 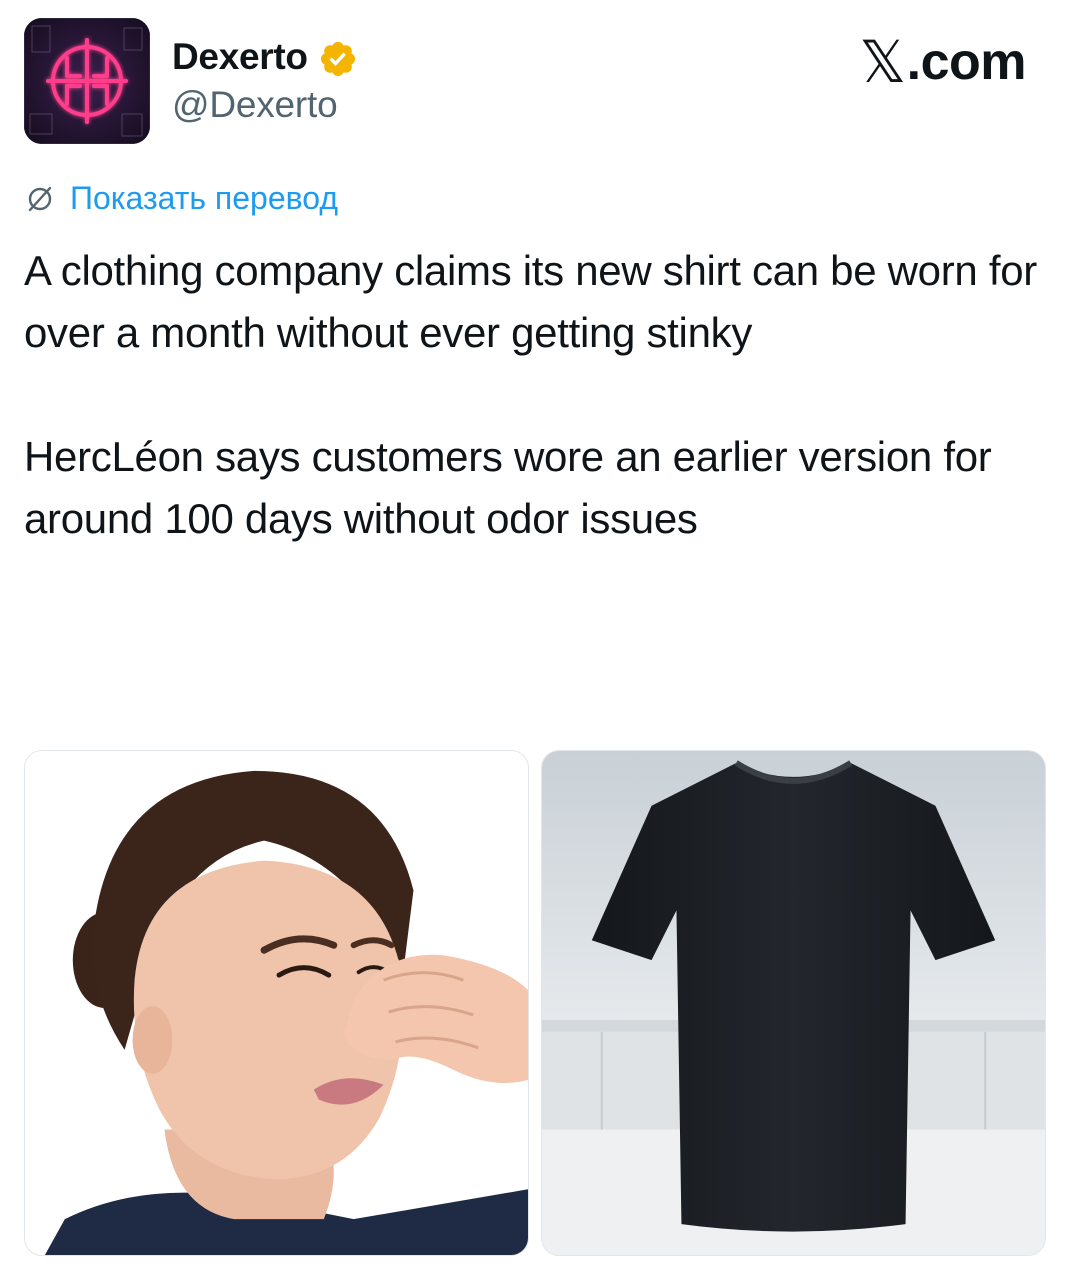 What do you see at coordinates (204, 198) in the screenshot?
I see `show-translation-label: Показать перевод` at bounding box center [204, 198].